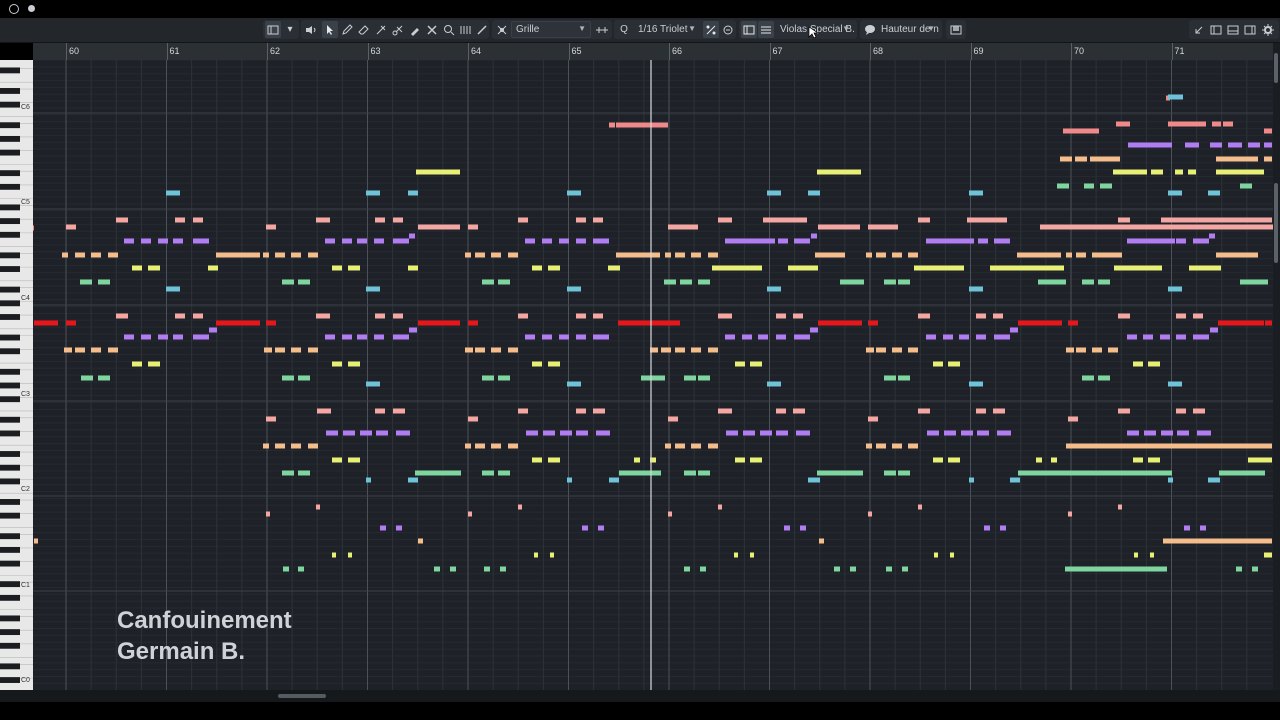 This screenshot has height=720, width=1280. I want to click on piano-keyboard: C6 C5 C4 C3 C2 C1 C0, so click(17, 375).